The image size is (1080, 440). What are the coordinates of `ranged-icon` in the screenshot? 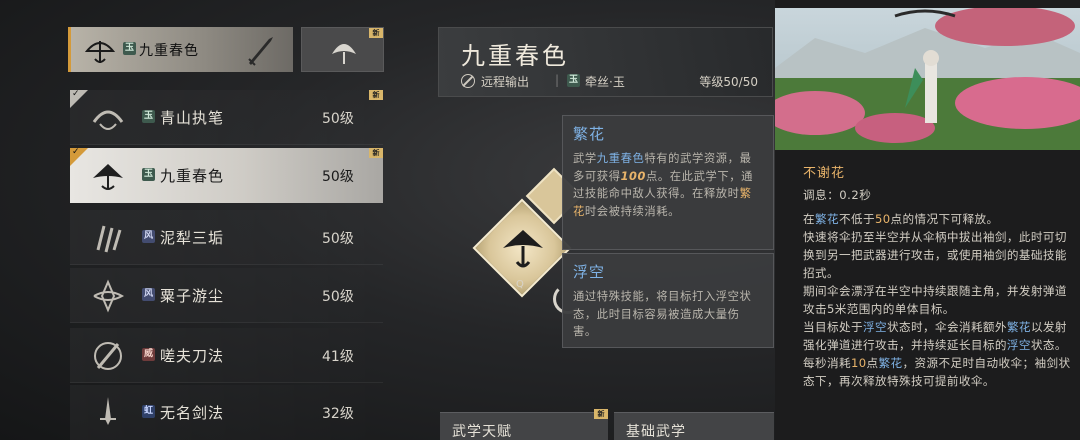 It's located at (468, 81).